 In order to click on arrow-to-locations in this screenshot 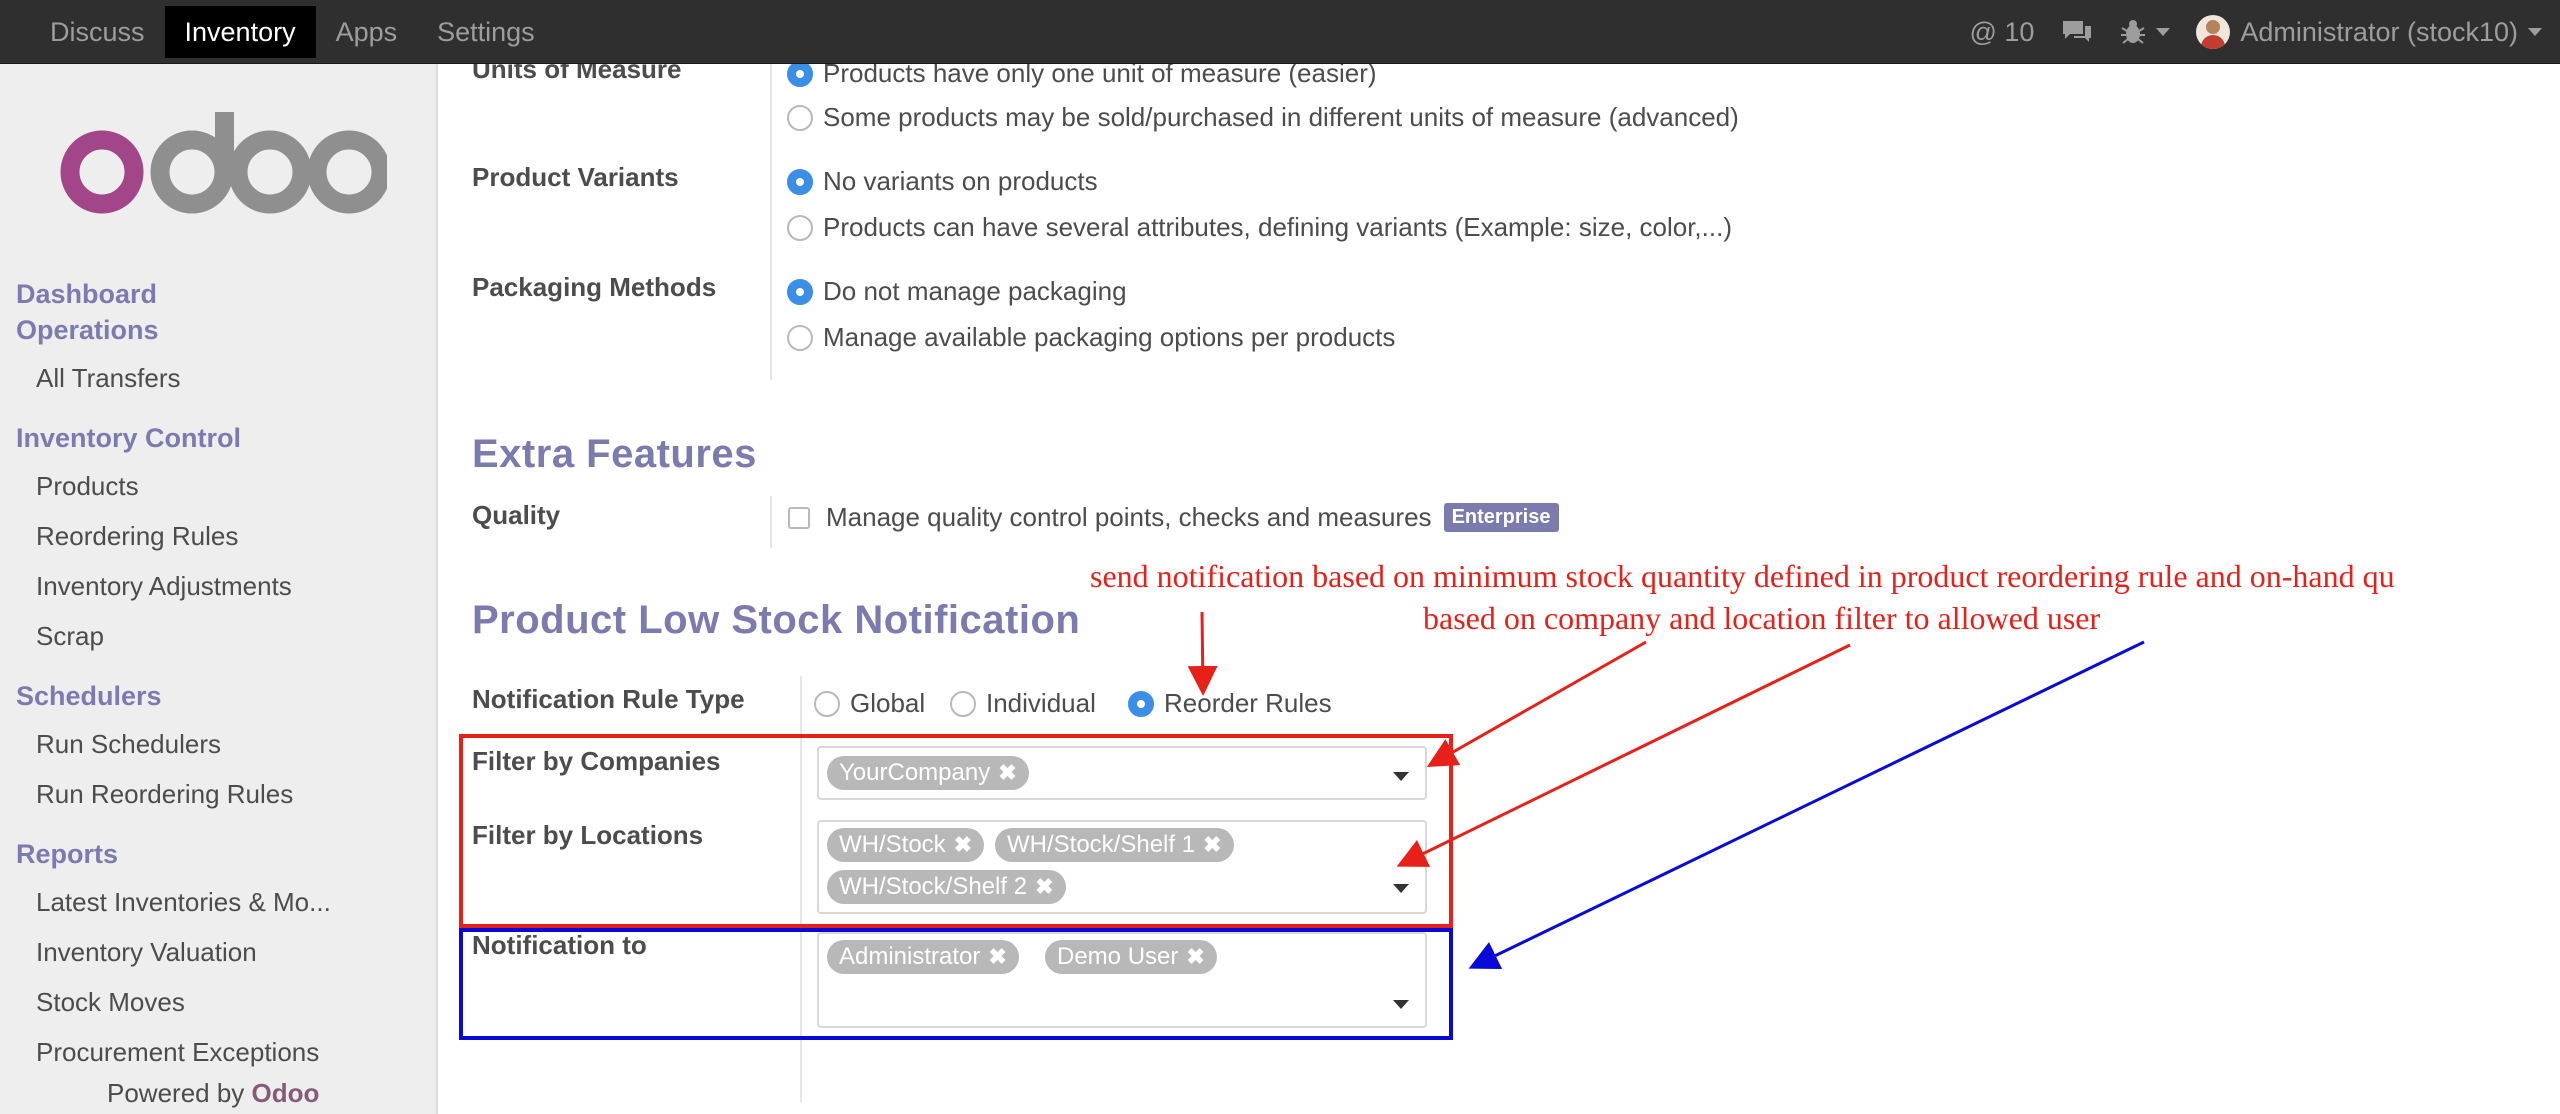, I will do `click(1623, 755)`.